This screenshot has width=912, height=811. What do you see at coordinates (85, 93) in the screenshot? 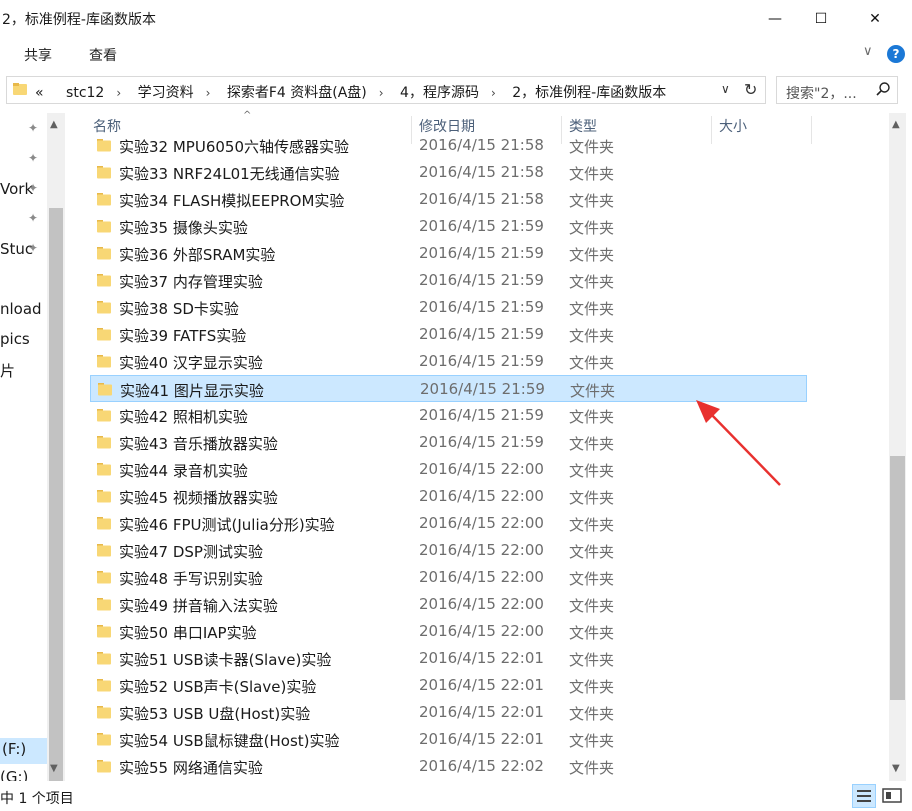
I see `breadcrumb-item: stc12` at bounding box center [85, 93].